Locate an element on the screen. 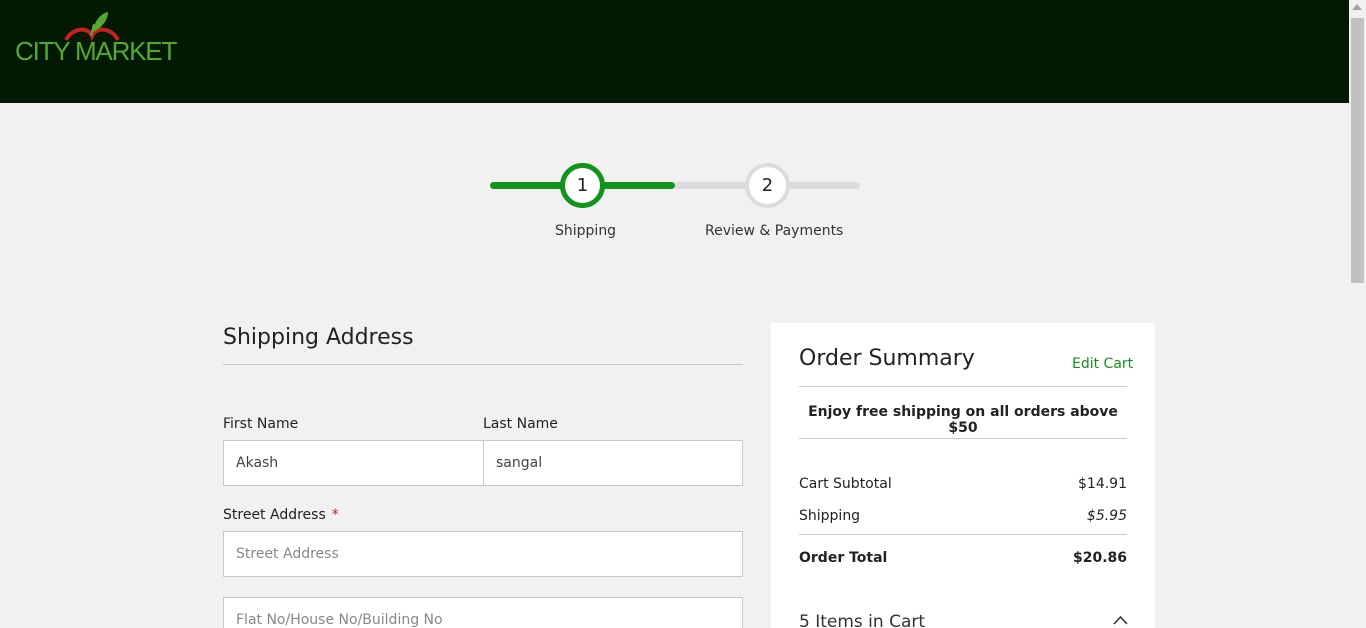  step-1-label: Shipping is located at coordinates (586, 231).